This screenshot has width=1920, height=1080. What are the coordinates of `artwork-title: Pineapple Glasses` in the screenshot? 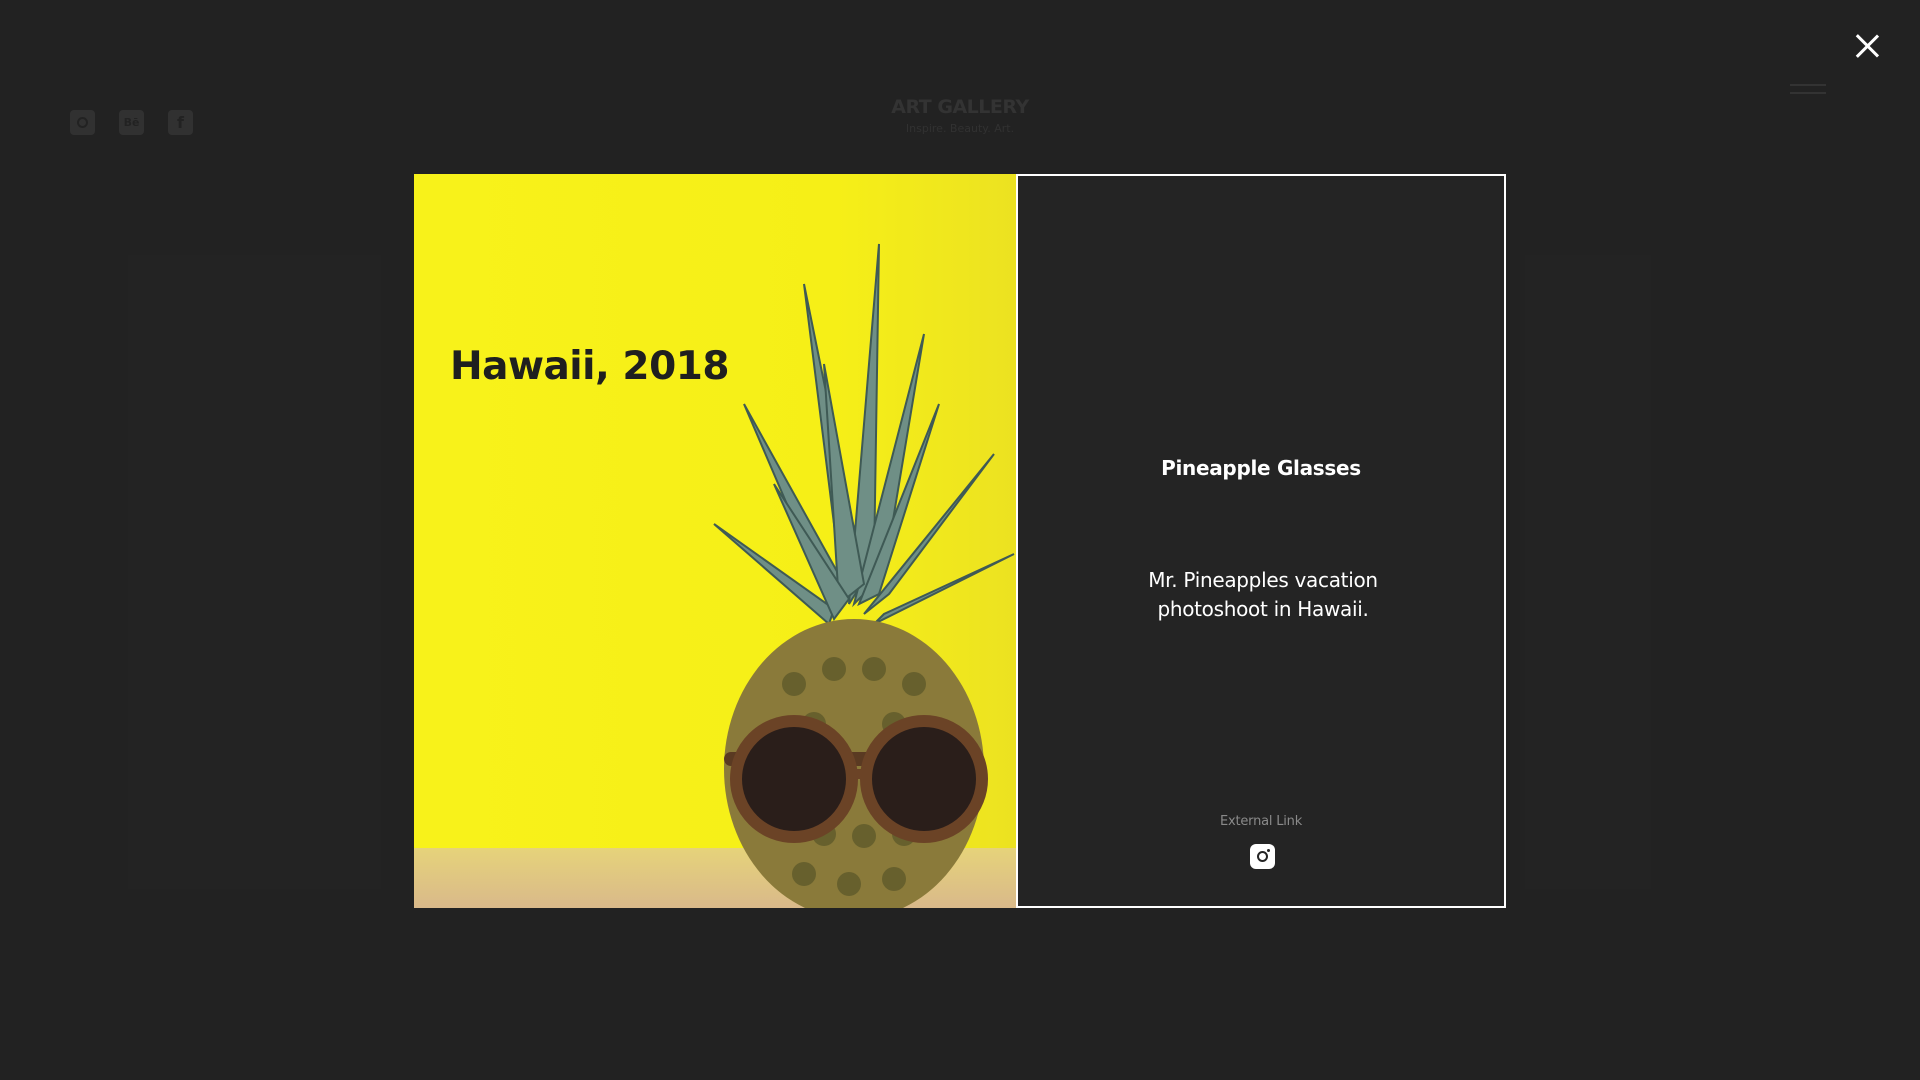 It's located at (1261, 468).